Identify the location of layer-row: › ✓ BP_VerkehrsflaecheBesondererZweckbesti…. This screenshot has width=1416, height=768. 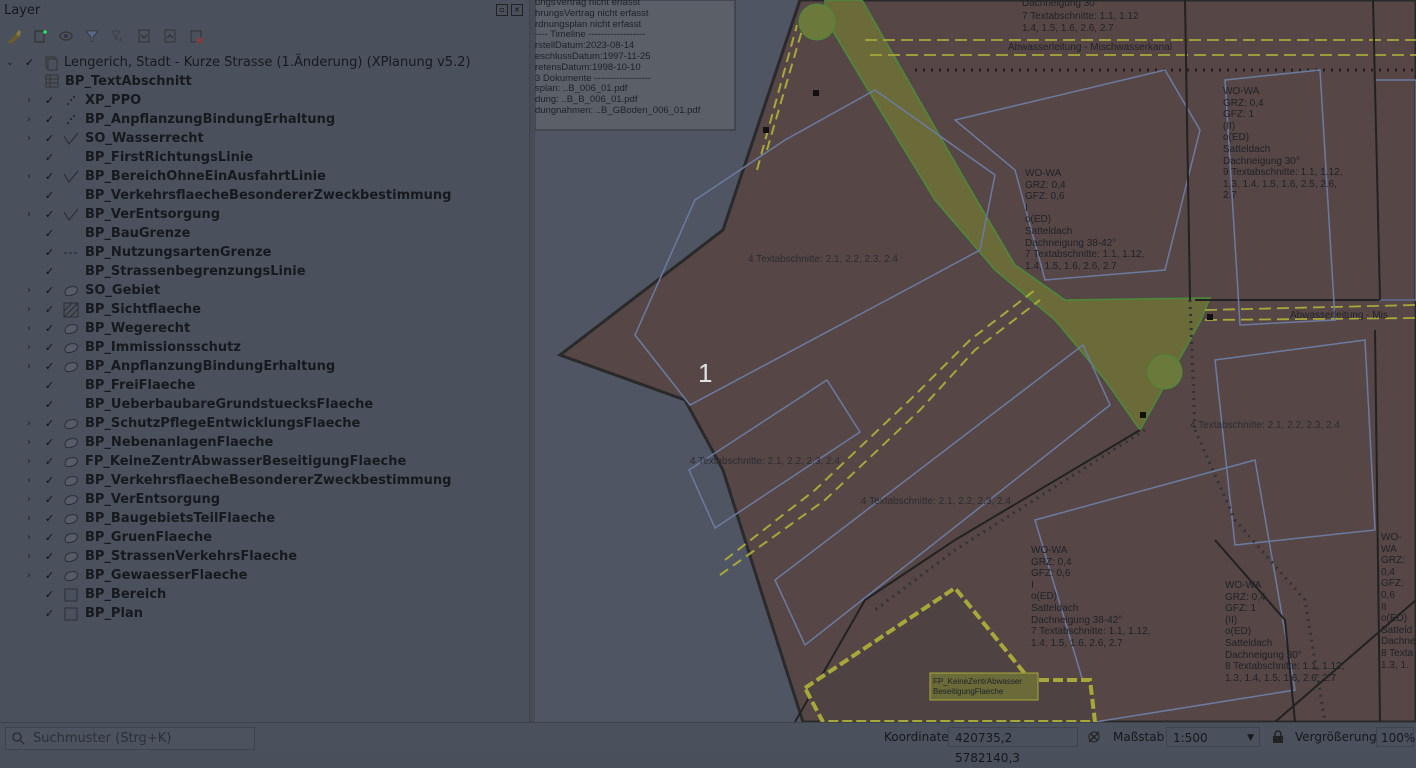
(264, 480).